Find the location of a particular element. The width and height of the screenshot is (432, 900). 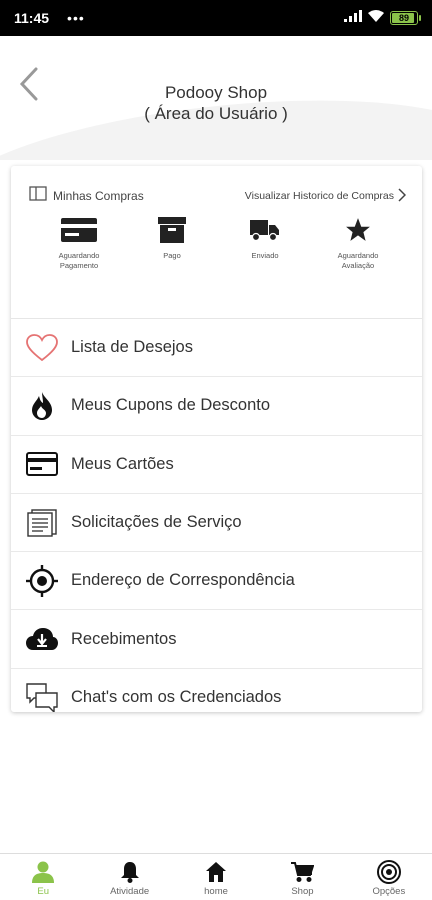

tab-label: home is located at coordinates (216, 891).